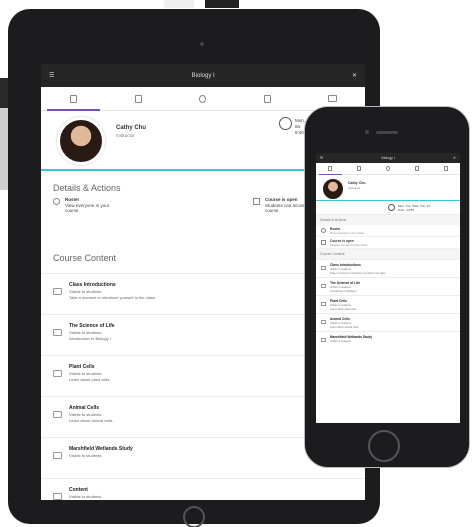 This screenshot has height=527, width=473. Describe the element at coordinates (367, 132) in the screenshot. I see `phone-camera` at that location.